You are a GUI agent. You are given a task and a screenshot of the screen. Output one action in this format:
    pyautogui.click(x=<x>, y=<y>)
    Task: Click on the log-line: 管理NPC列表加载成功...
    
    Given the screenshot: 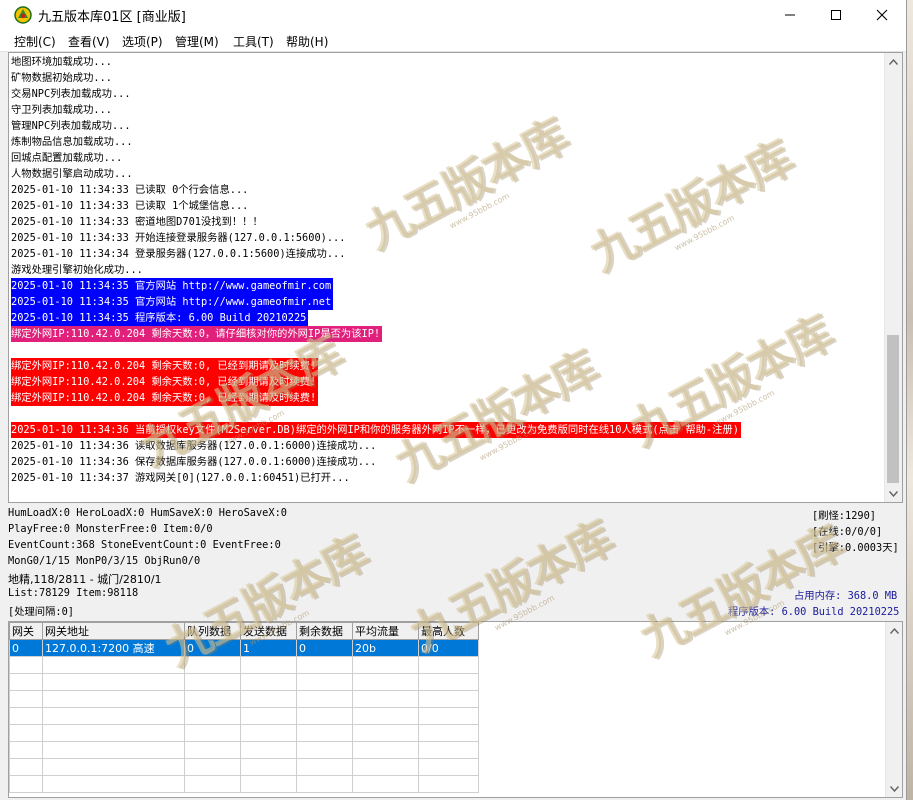 What is the action you would take?
    pyautogui.click(x=447, y=126)
    